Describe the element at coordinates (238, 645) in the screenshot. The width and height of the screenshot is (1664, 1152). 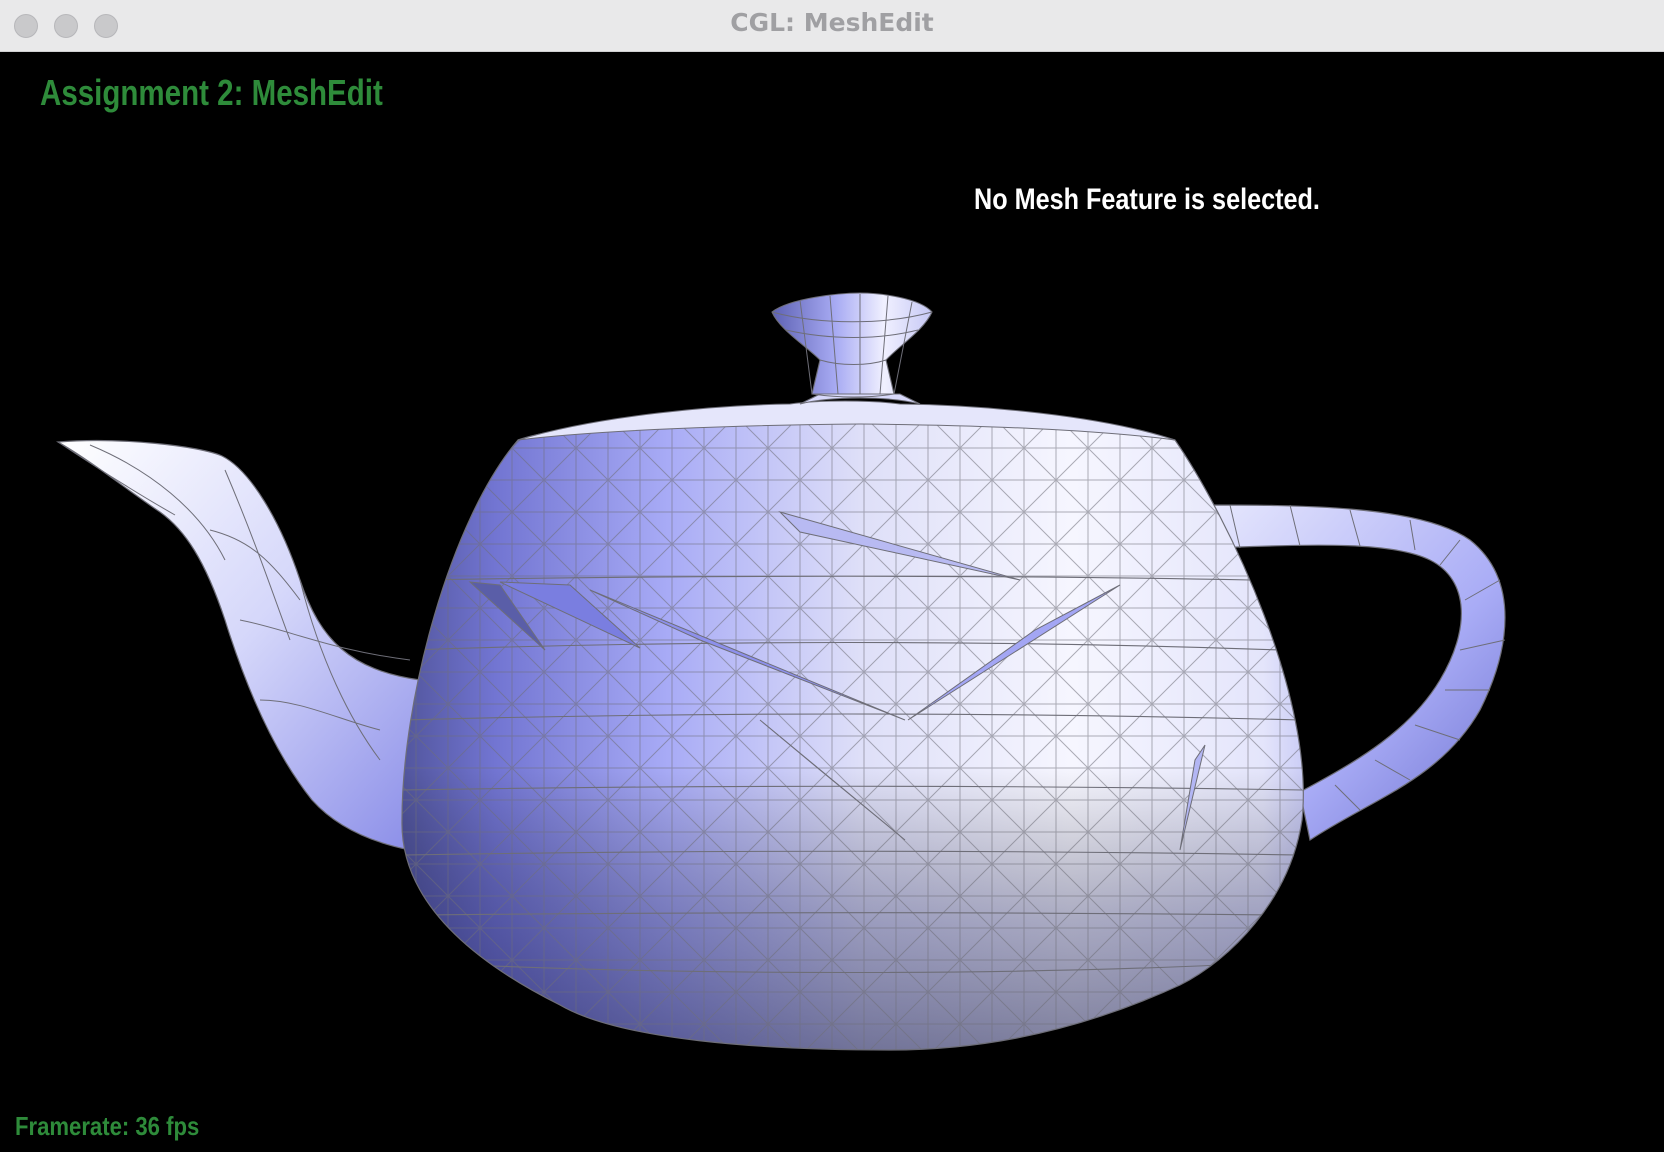
I see `teapot-spout` at that location.